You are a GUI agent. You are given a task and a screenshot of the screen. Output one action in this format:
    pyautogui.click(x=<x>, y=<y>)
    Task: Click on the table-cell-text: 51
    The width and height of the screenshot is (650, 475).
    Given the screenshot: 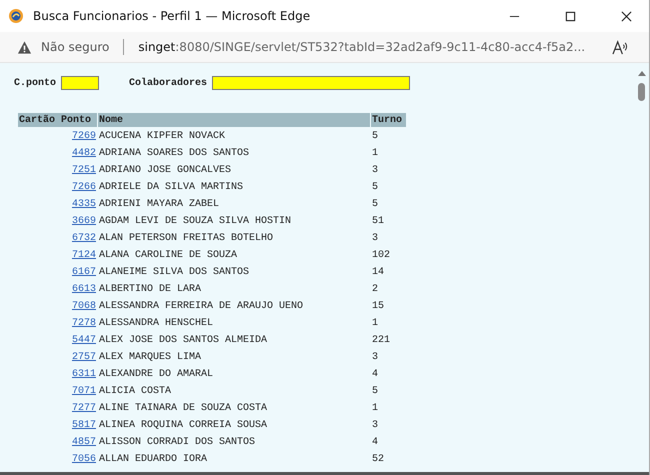 What is the action you would take?
    pyautogui.click(x=378, y=221)
    